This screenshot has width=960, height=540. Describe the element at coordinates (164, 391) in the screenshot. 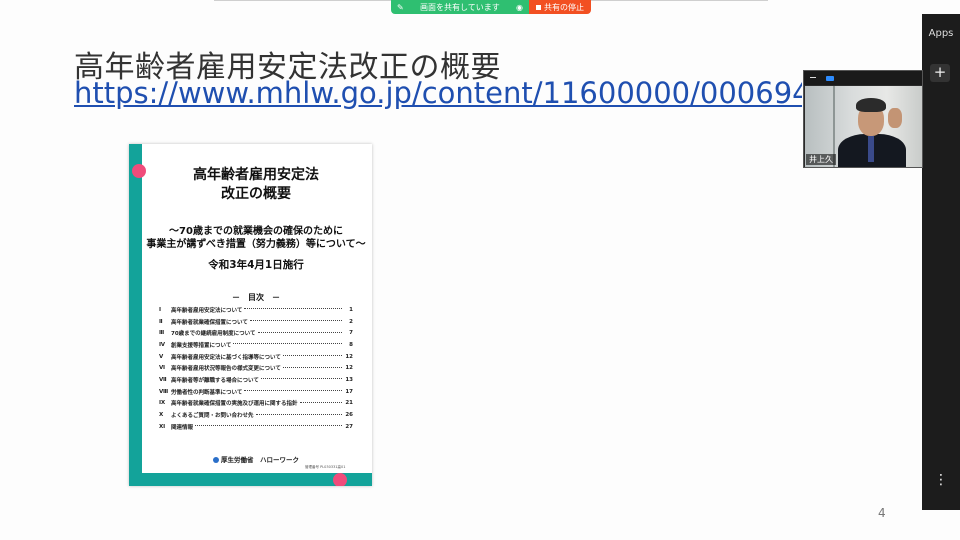

I see `toc-num: Ⅷ` at that location.